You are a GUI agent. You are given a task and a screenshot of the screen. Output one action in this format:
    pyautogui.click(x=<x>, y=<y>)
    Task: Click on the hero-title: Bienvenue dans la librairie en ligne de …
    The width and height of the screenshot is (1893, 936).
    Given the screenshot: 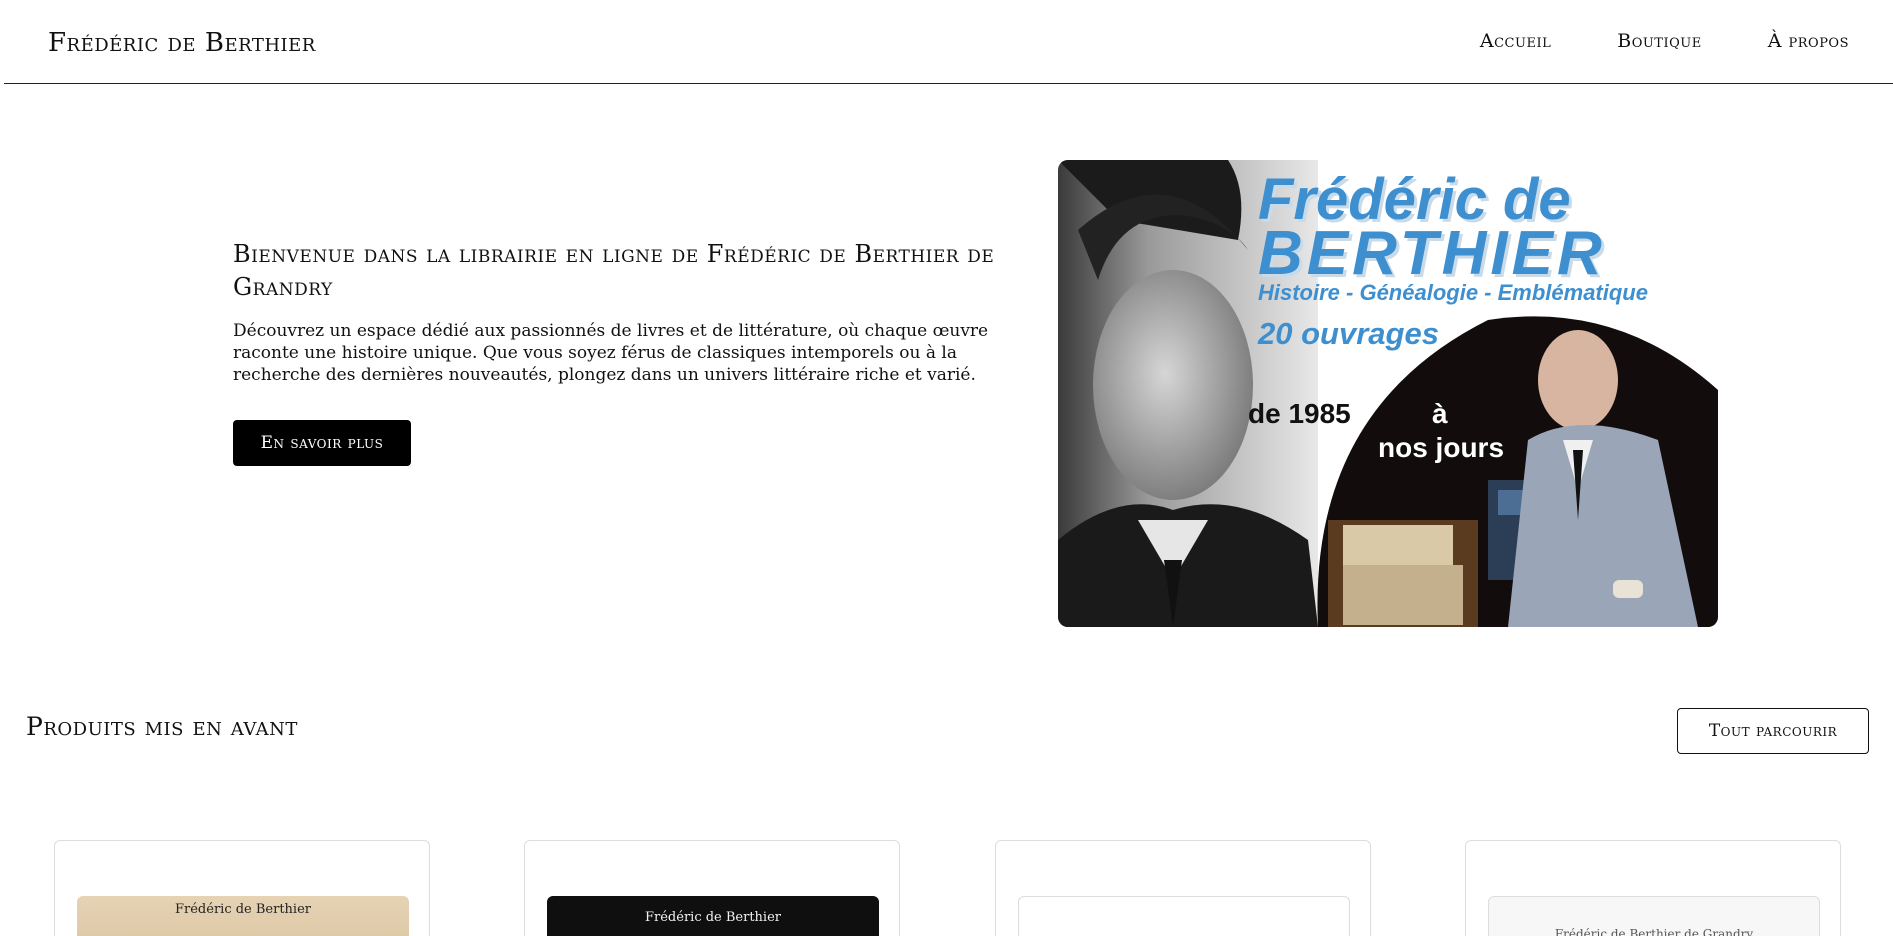 What is the action you would take?
    pyautogui.click(x=614, y=270)
    